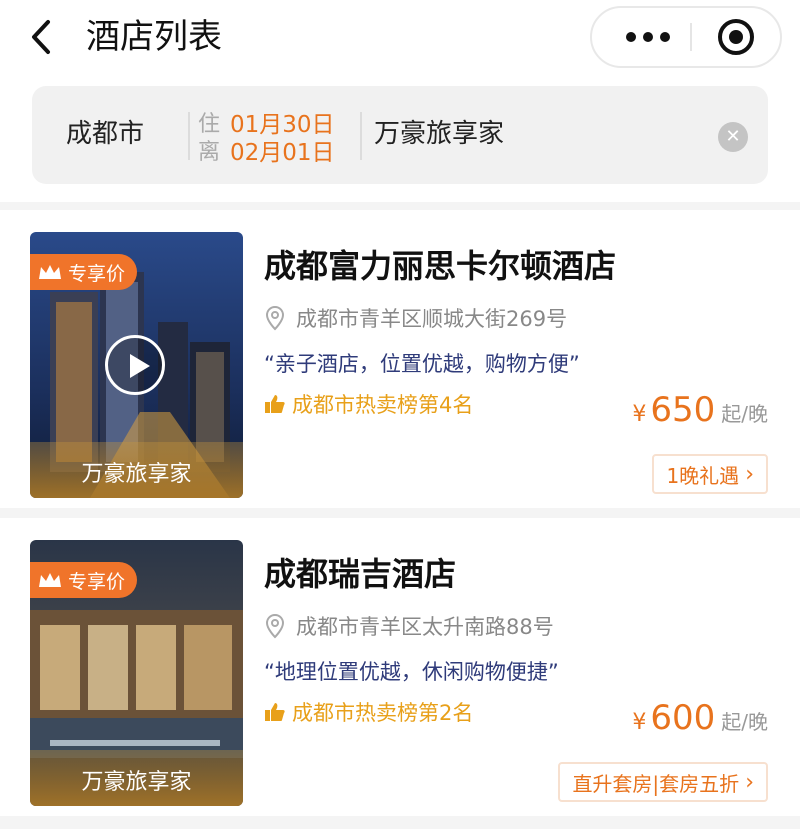 The image size is (800, 829). I want to click on checkout-label: 离, so click(209, 152).